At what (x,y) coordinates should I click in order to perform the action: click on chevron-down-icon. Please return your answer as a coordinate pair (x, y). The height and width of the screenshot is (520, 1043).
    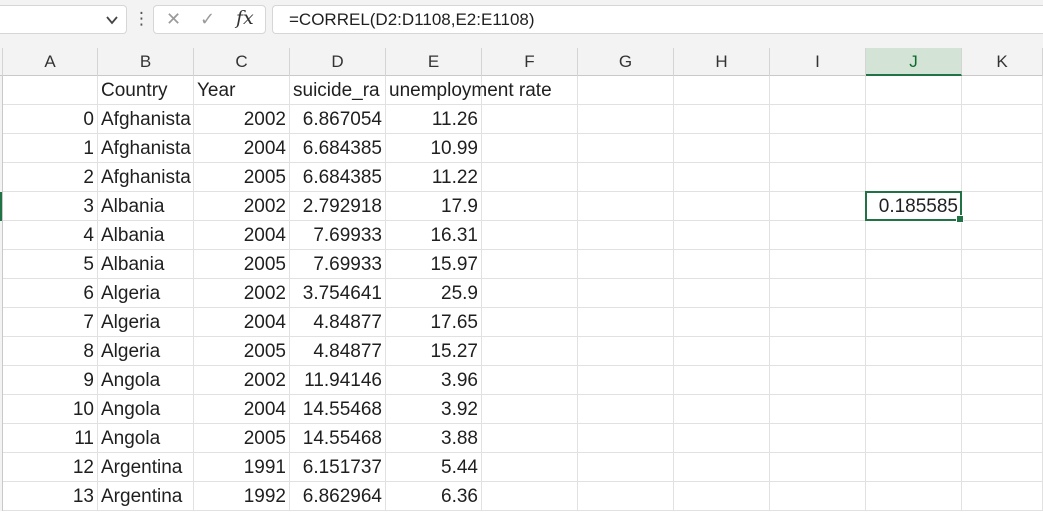
    Looking at the image, I should click on (112, 22).